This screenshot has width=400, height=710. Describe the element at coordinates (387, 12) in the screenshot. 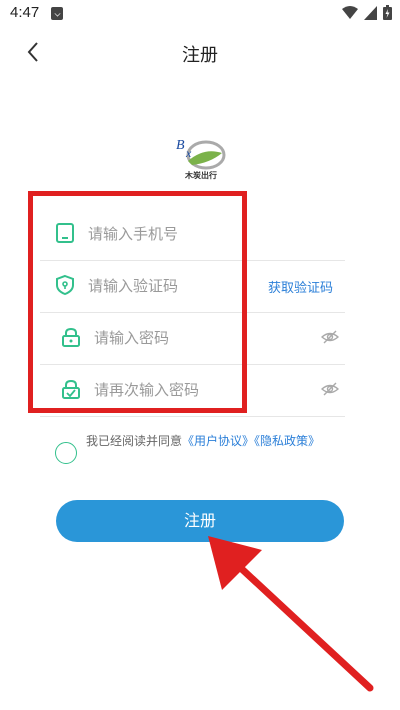

I see `battery-icon` at that location.